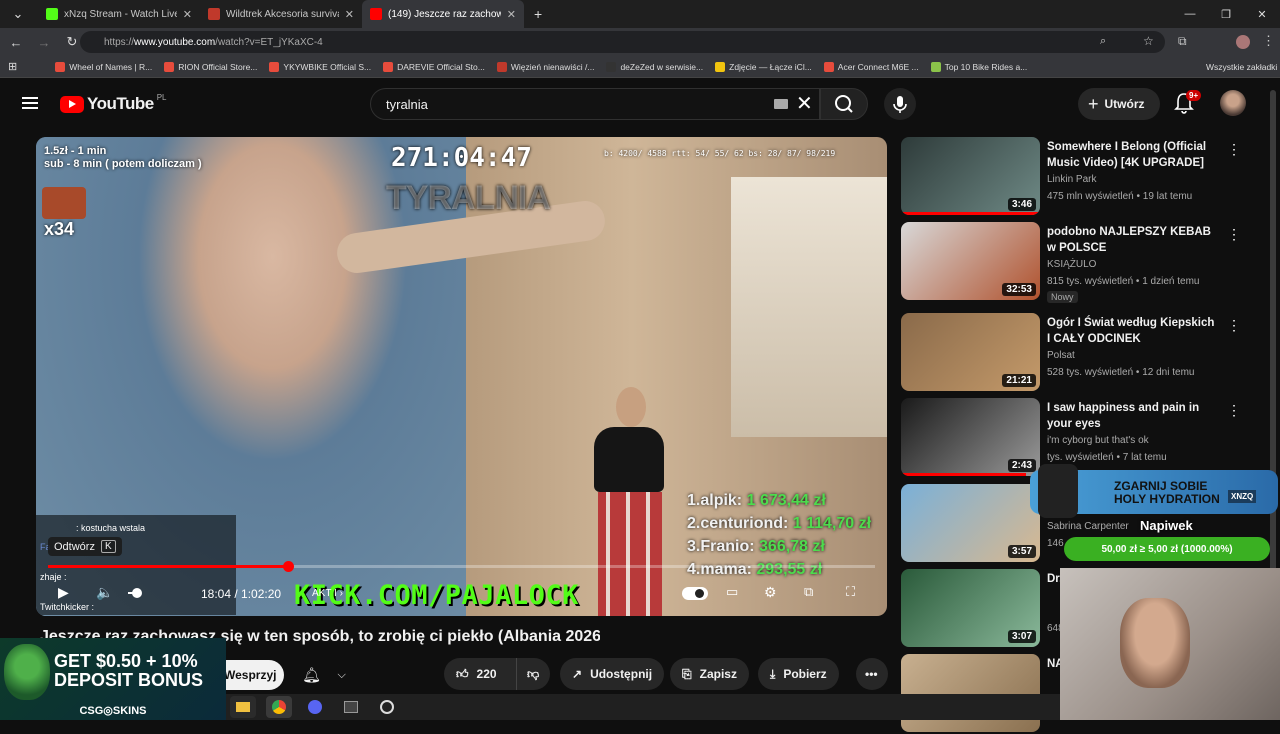 The width and height of the screenshot is (1280, 734). I want to click on support-button: Wesprzyj, so click(251, 675).